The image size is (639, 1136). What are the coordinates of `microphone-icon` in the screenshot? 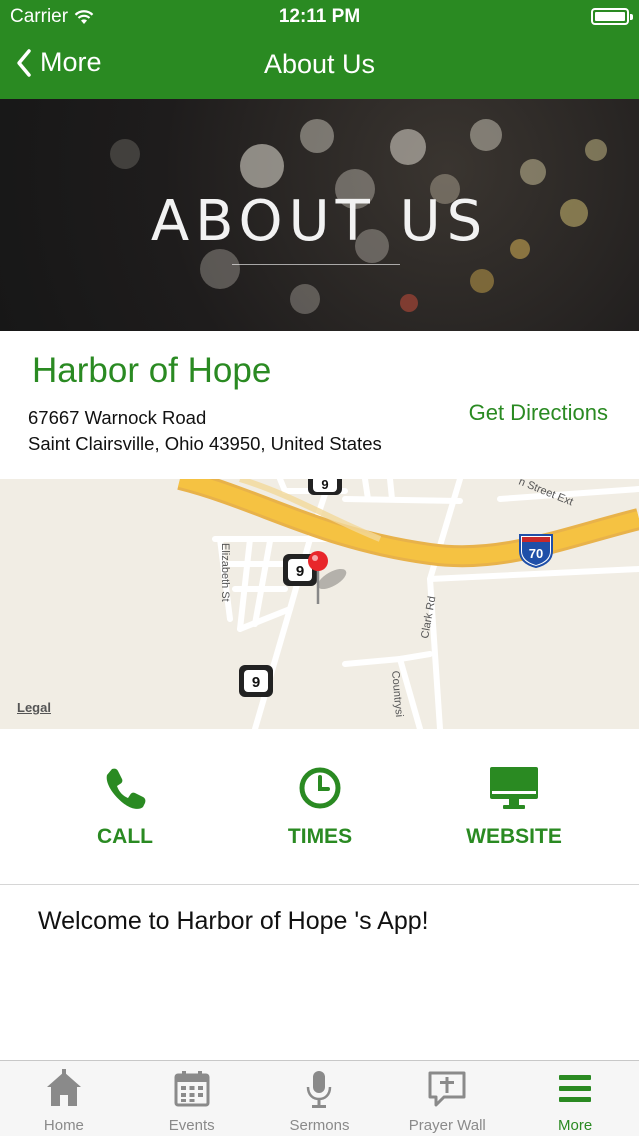 It's located at (319, 1089).